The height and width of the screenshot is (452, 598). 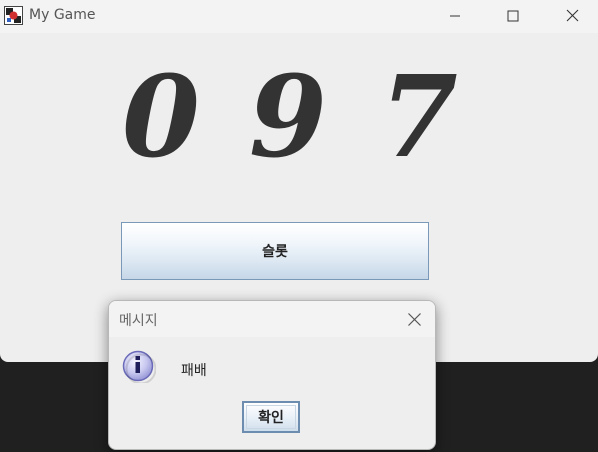 What do you see at coordinates (139, 367) in the screenshot?
I see `info-icon` at bounding box center [139, 367].